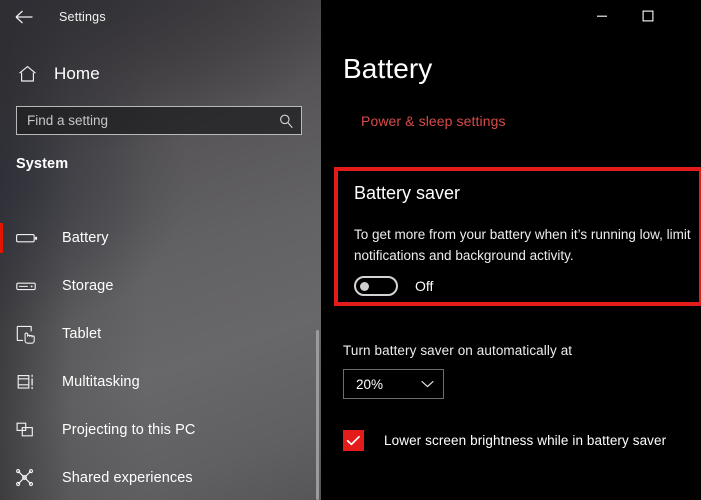  What do you see at coordinates (602, 16) in the screenshot?
I see `minimize-button` at bounding box center [602, 16].